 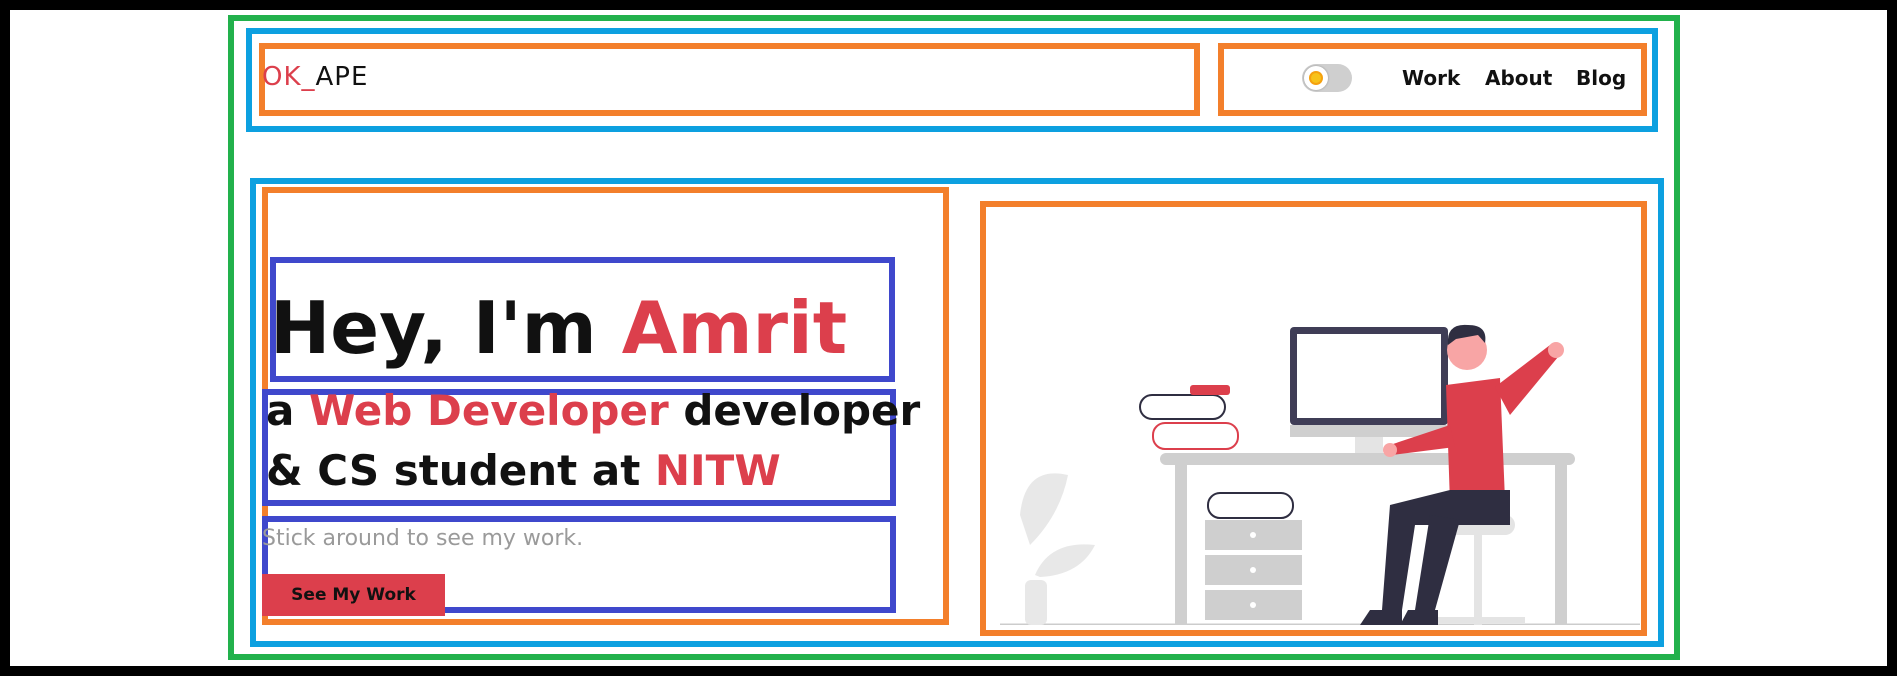 I want to click on logo: OK_APE, so click(x=315, y=77).